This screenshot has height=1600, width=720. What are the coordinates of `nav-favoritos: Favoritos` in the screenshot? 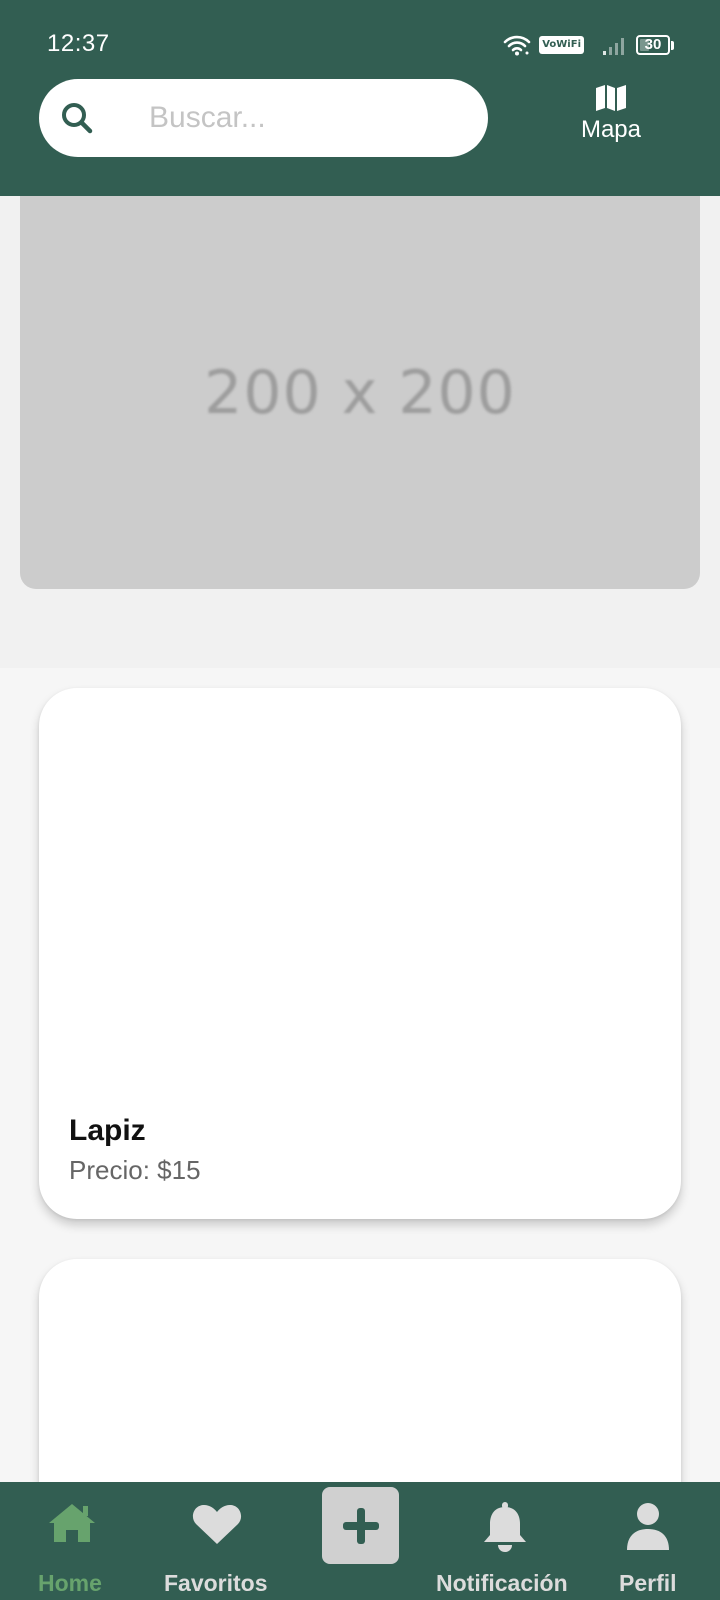 It's located at (217, 1541).